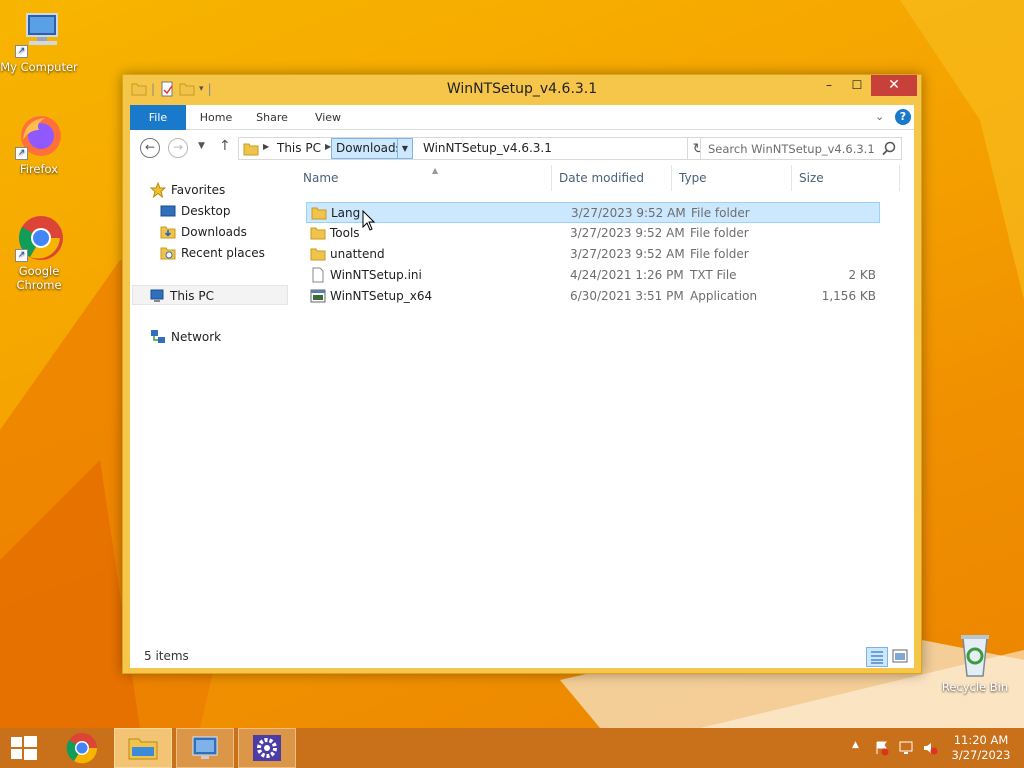 The width and height of the screenshot is (1024, 768). I want to click on desktop-icon-google-chrome: ↗ Google Chrome, so click(39, 253).